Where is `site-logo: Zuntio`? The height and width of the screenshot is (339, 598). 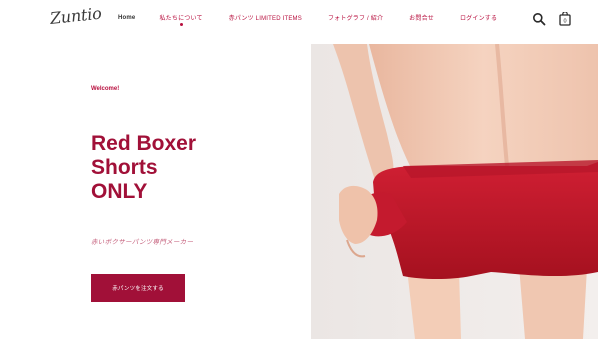
site-logo: Zuntio is located at coordinates (75, 16).